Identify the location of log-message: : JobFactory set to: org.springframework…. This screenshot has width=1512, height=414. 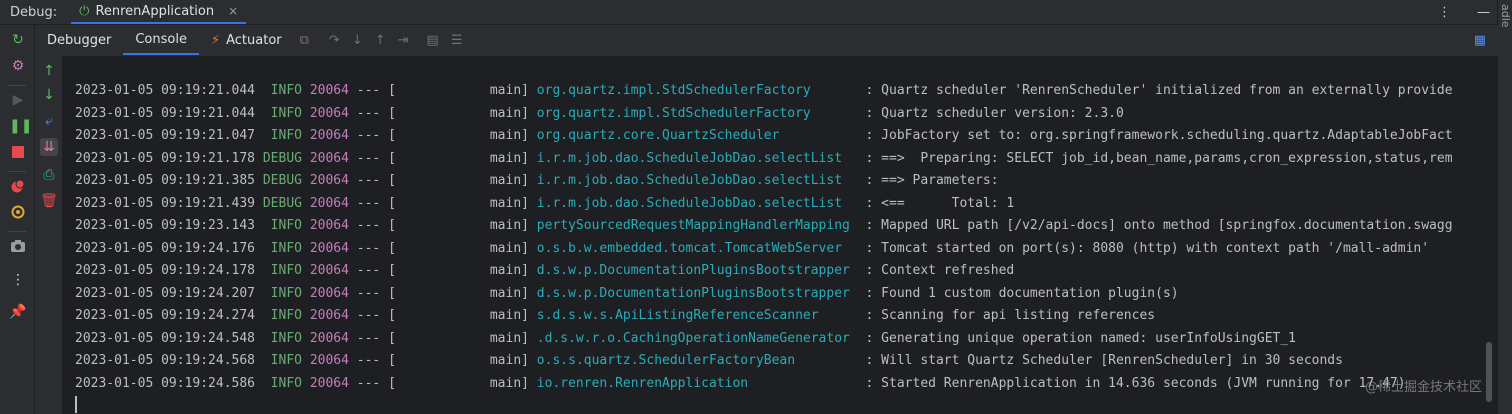
(1155, 135).